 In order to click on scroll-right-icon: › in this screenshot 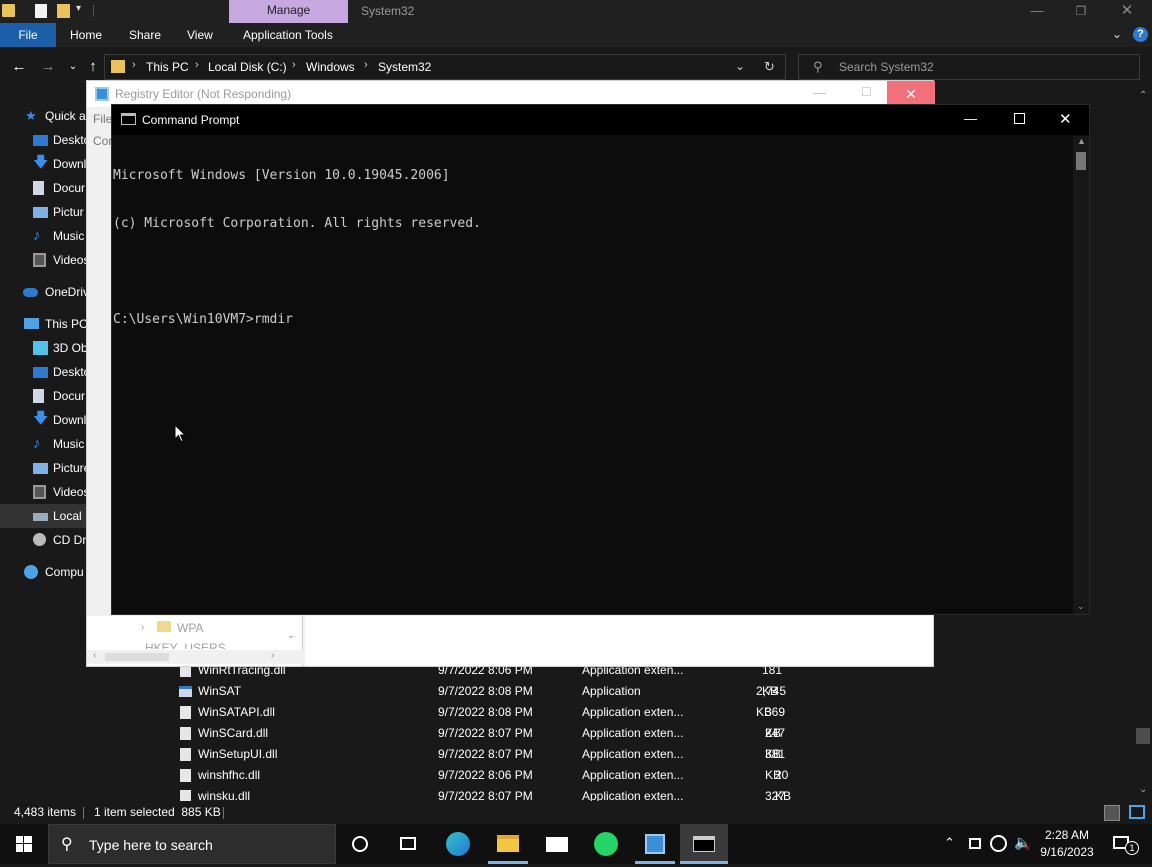, I will do `click(272, 655)`.